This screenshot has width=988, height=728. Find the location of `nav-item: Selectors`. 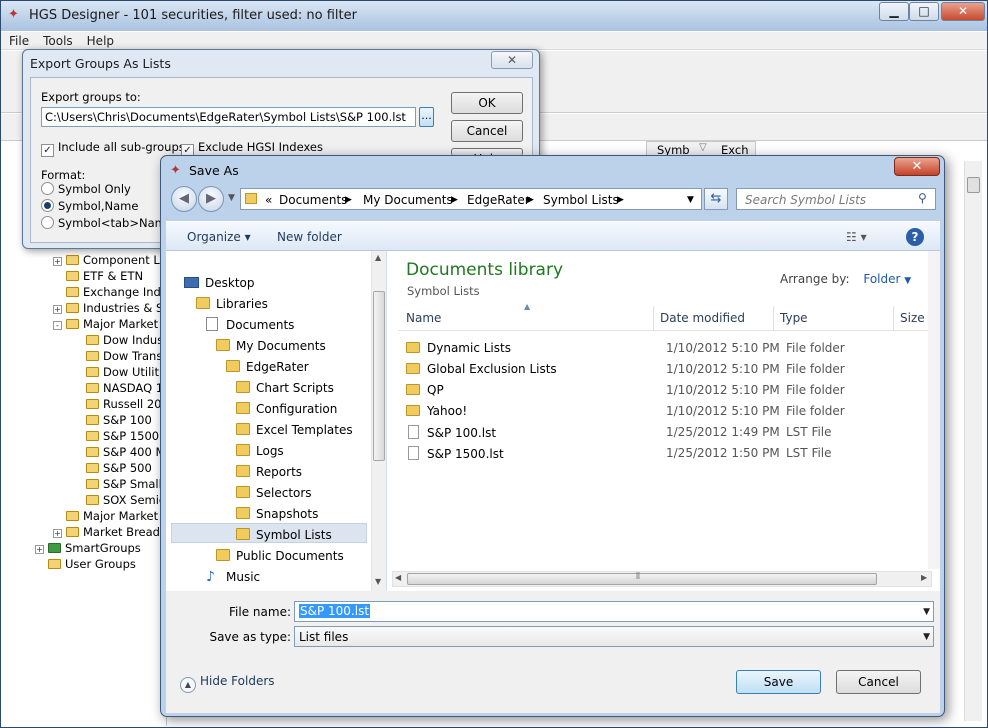

nav-item: Selectors is located at coordinates (274, 493).